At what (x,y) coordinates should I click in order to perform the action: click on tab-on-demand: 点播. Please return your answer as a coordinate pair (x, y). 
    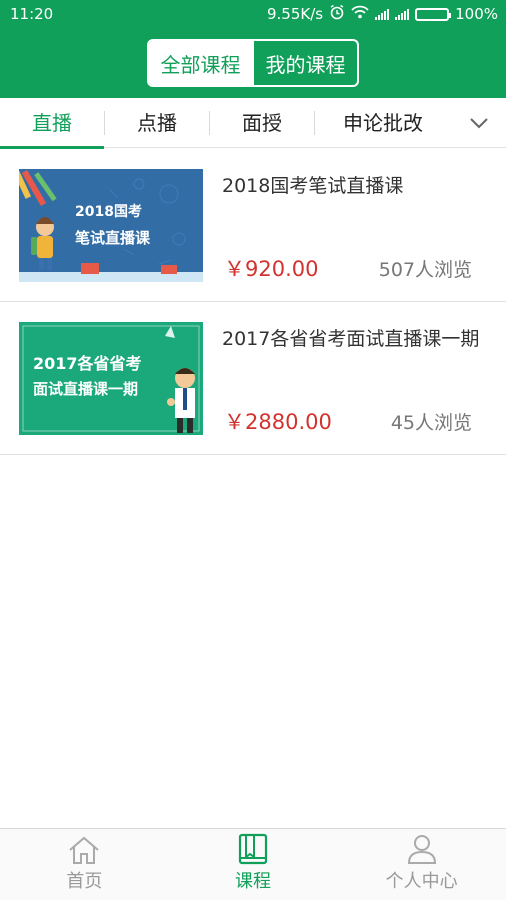
    Looking at the image, I should click on (157, 123).